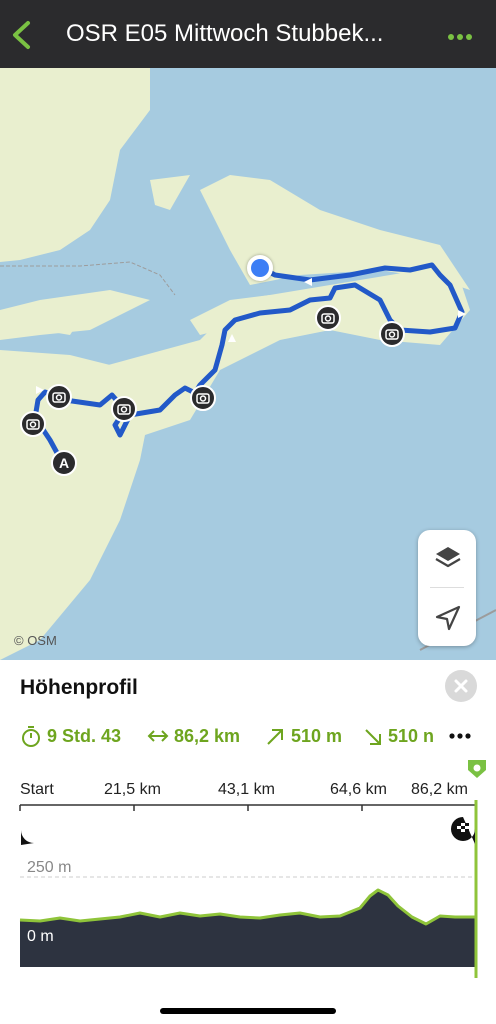  What do you see at coordinates (358, 789) in the screenshot?
I see `axis-tick-label: 64,6 km` at bounding box center [358, 789].